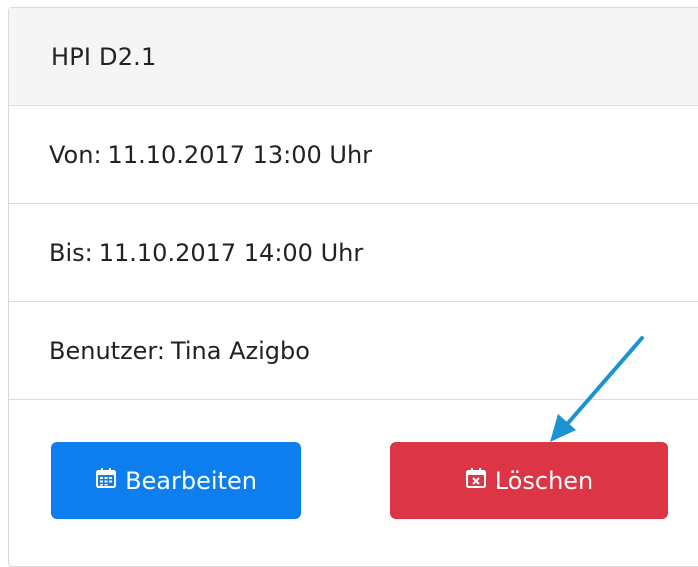 Image resolution: width=698 pixels, height=567 pixels. I want to click on delete-button: Löschen, so click(529, 480).